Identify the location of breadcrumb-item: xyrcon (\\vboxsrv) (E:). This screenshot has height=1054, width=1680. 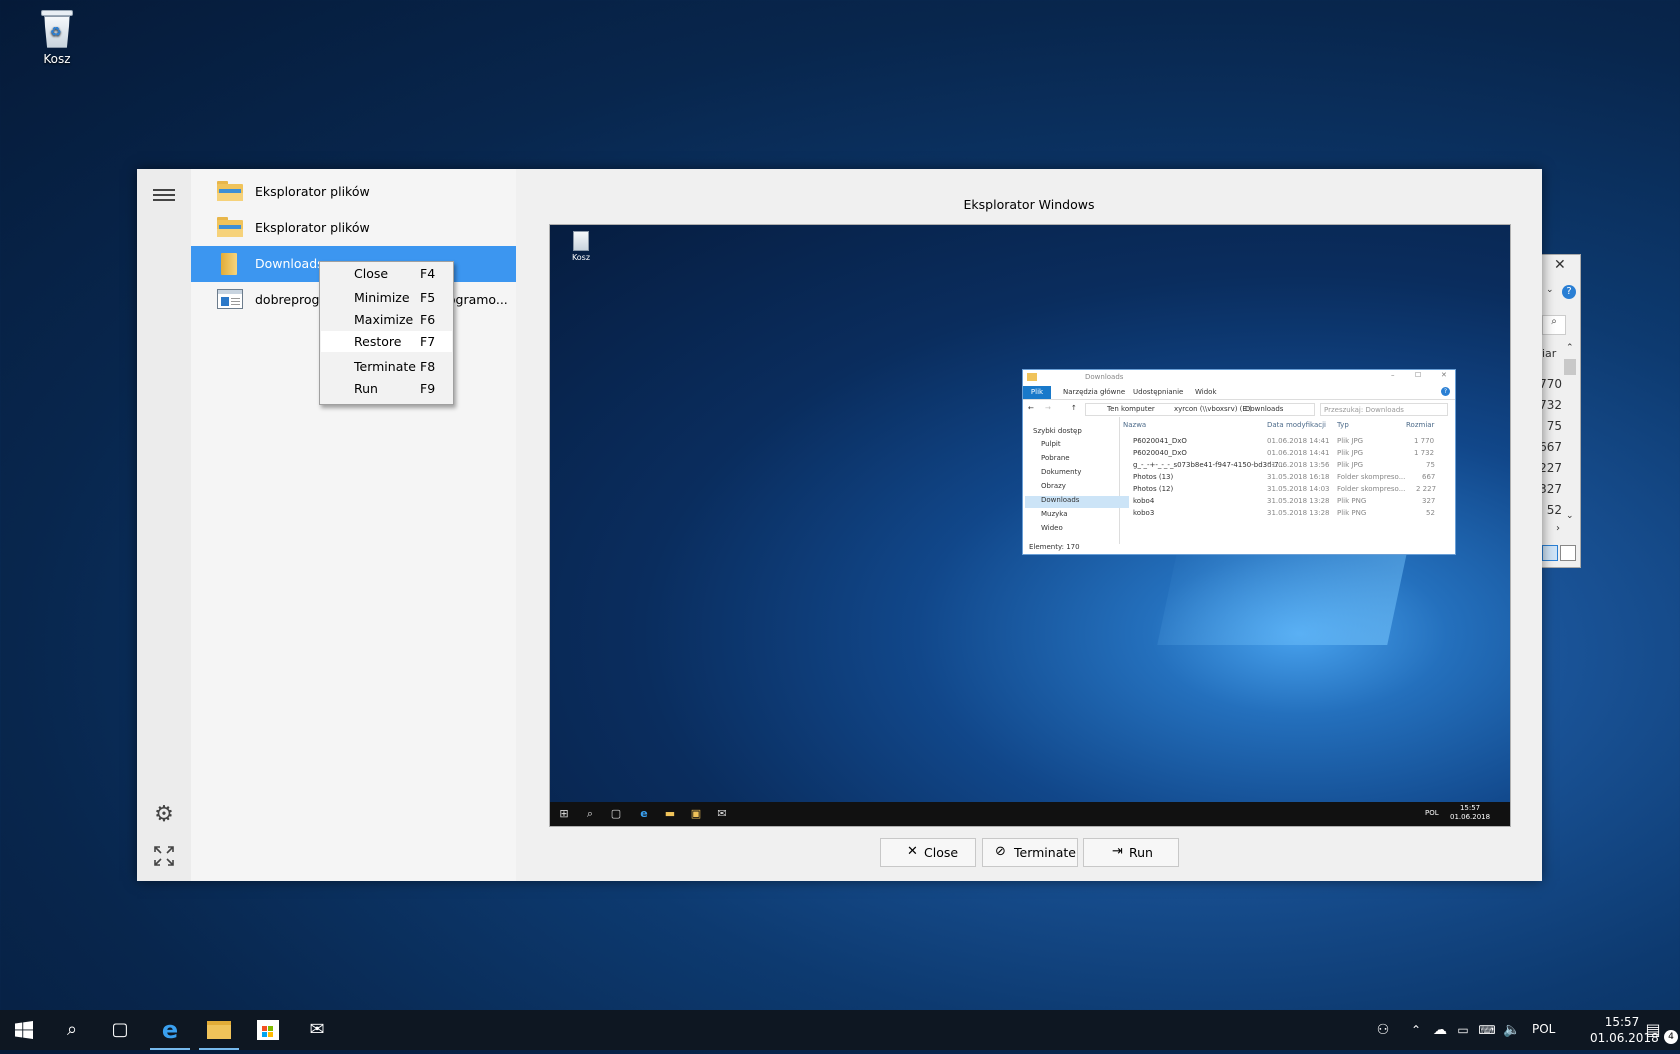
(1213, 409).